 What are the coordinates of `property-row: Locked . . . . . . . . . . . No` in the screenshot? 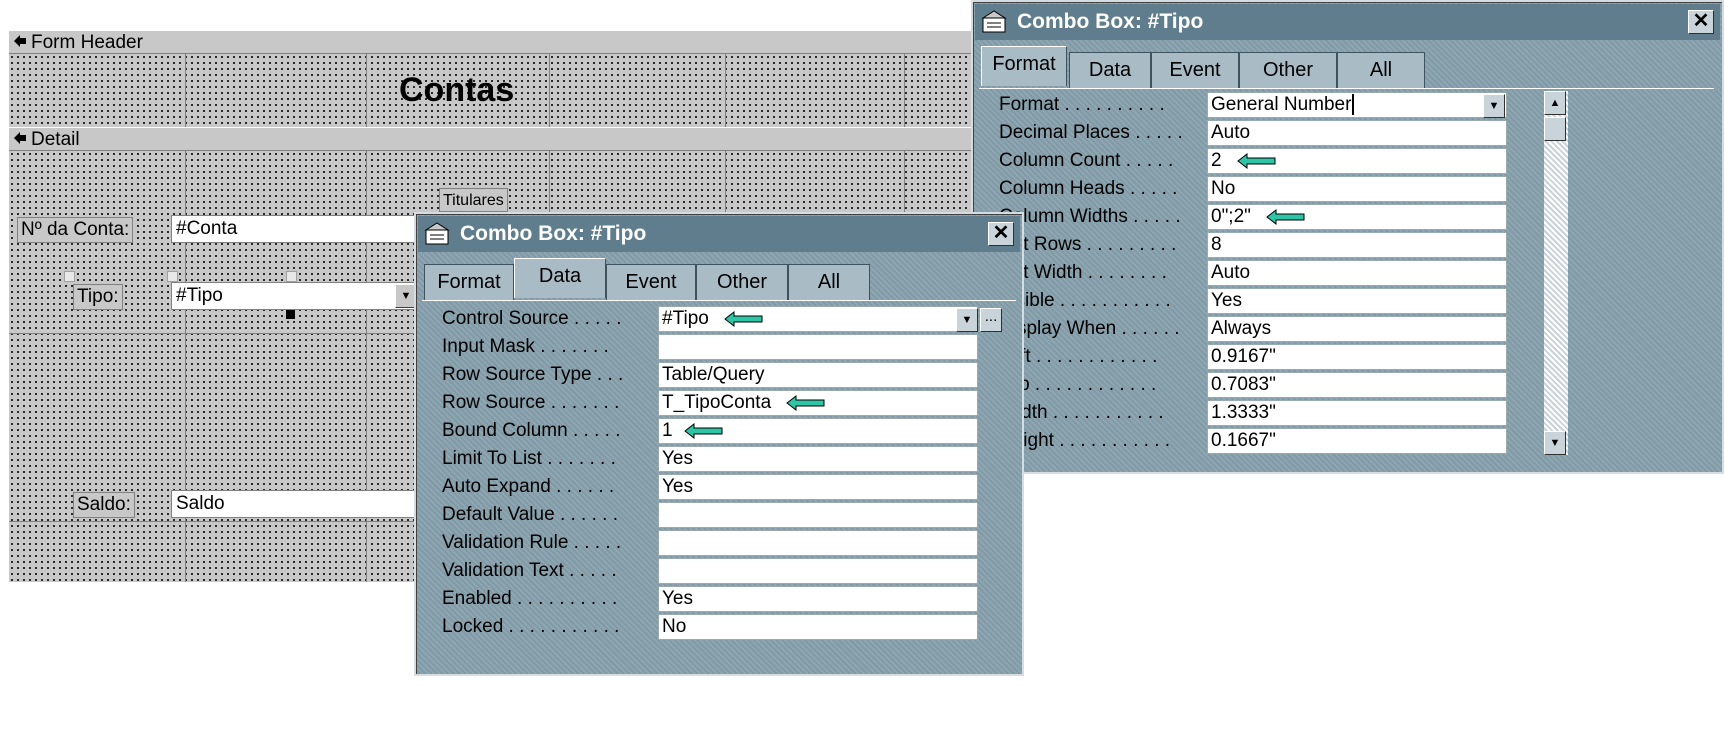 It's located at (719, 627).